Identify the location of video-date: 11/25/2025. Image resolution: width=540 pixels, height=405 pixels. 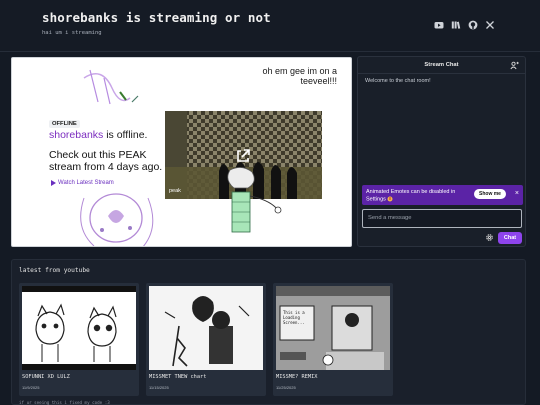
(286, 387).